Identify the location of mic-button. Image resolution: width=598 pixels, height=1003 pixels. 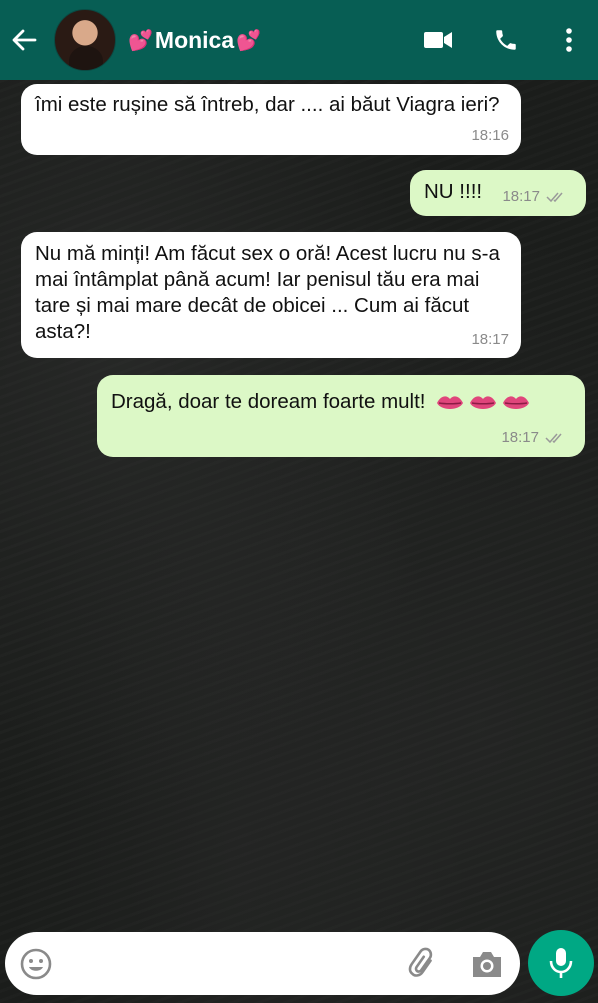
(561, 963).